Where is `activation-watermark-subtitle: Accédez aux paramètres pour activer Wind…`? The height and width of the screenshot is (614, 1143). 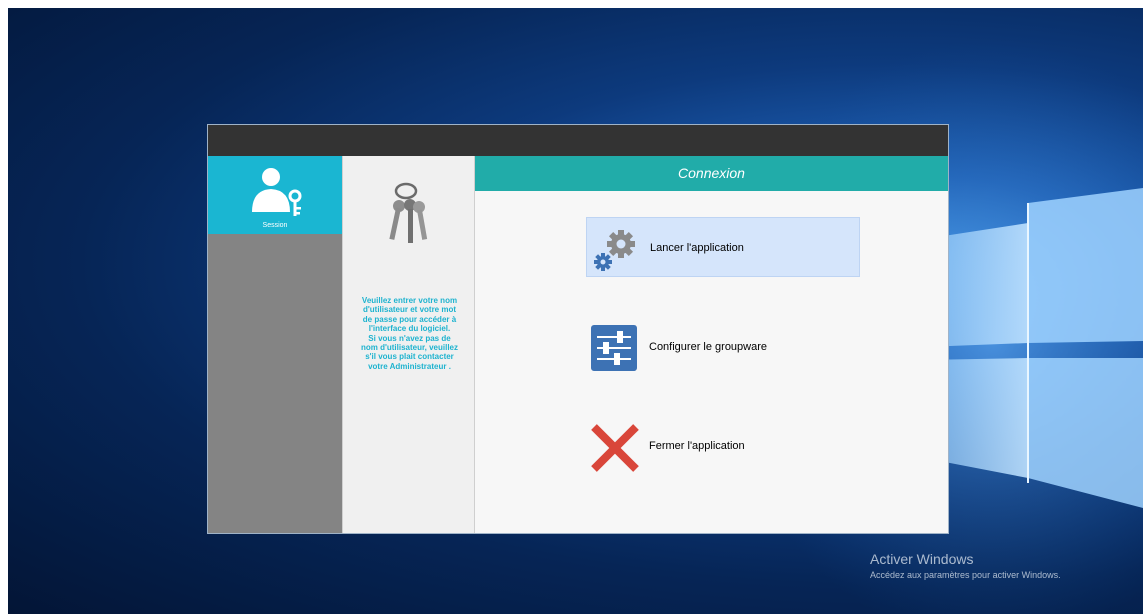 activation-watermark-subtitle: Accédez aux paramètres pour activer Wind… is located at coordinates (965, 575).